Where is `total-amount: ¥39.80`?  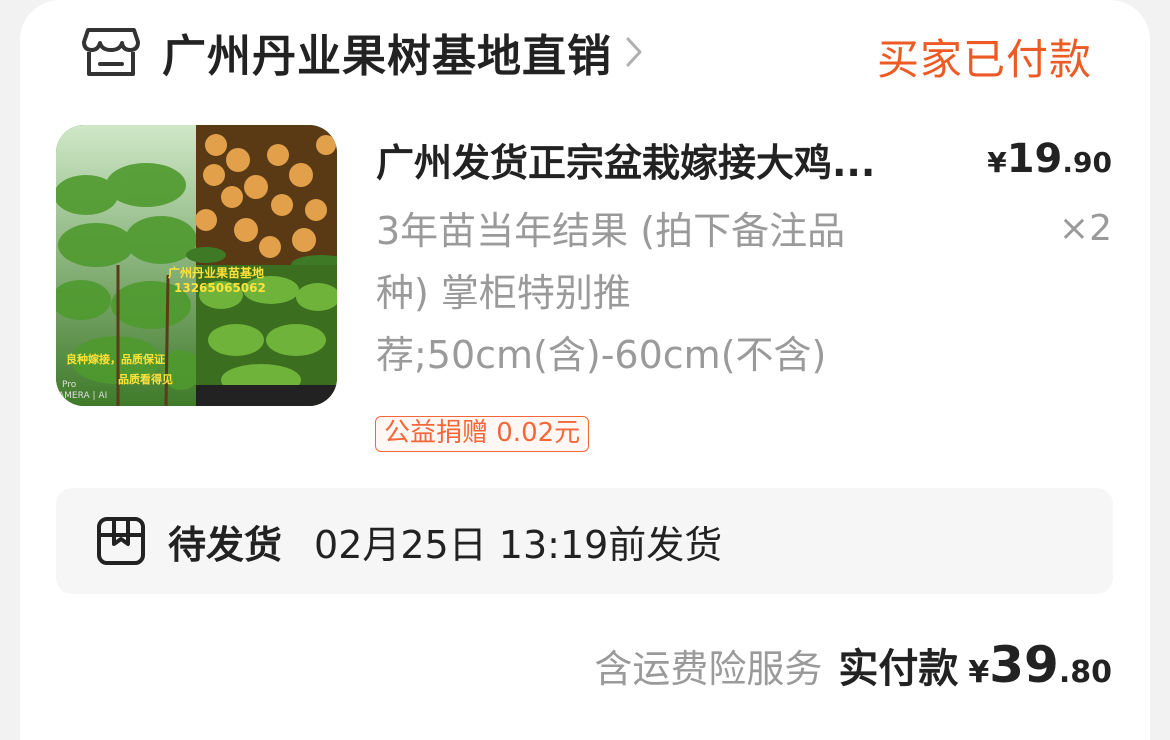
total-amount: ¥39.80 is located at coordinates (1040, 665).